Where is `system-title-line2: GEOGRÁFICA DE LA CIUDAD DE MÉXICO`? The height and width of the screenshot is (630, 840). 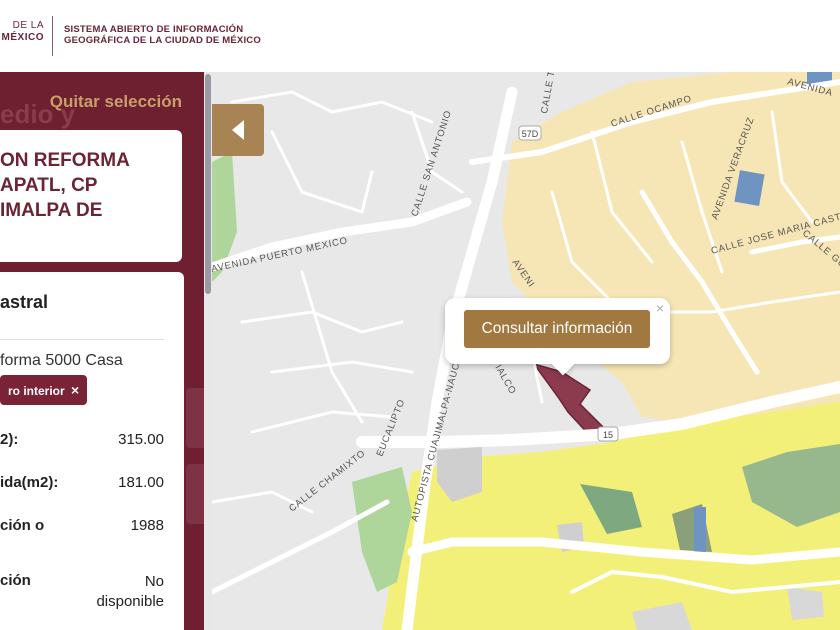
system-title-line2: GEOGRÁFICA DE LA CIUDAD DE MÉXICO is located at coordinates (162, 40).